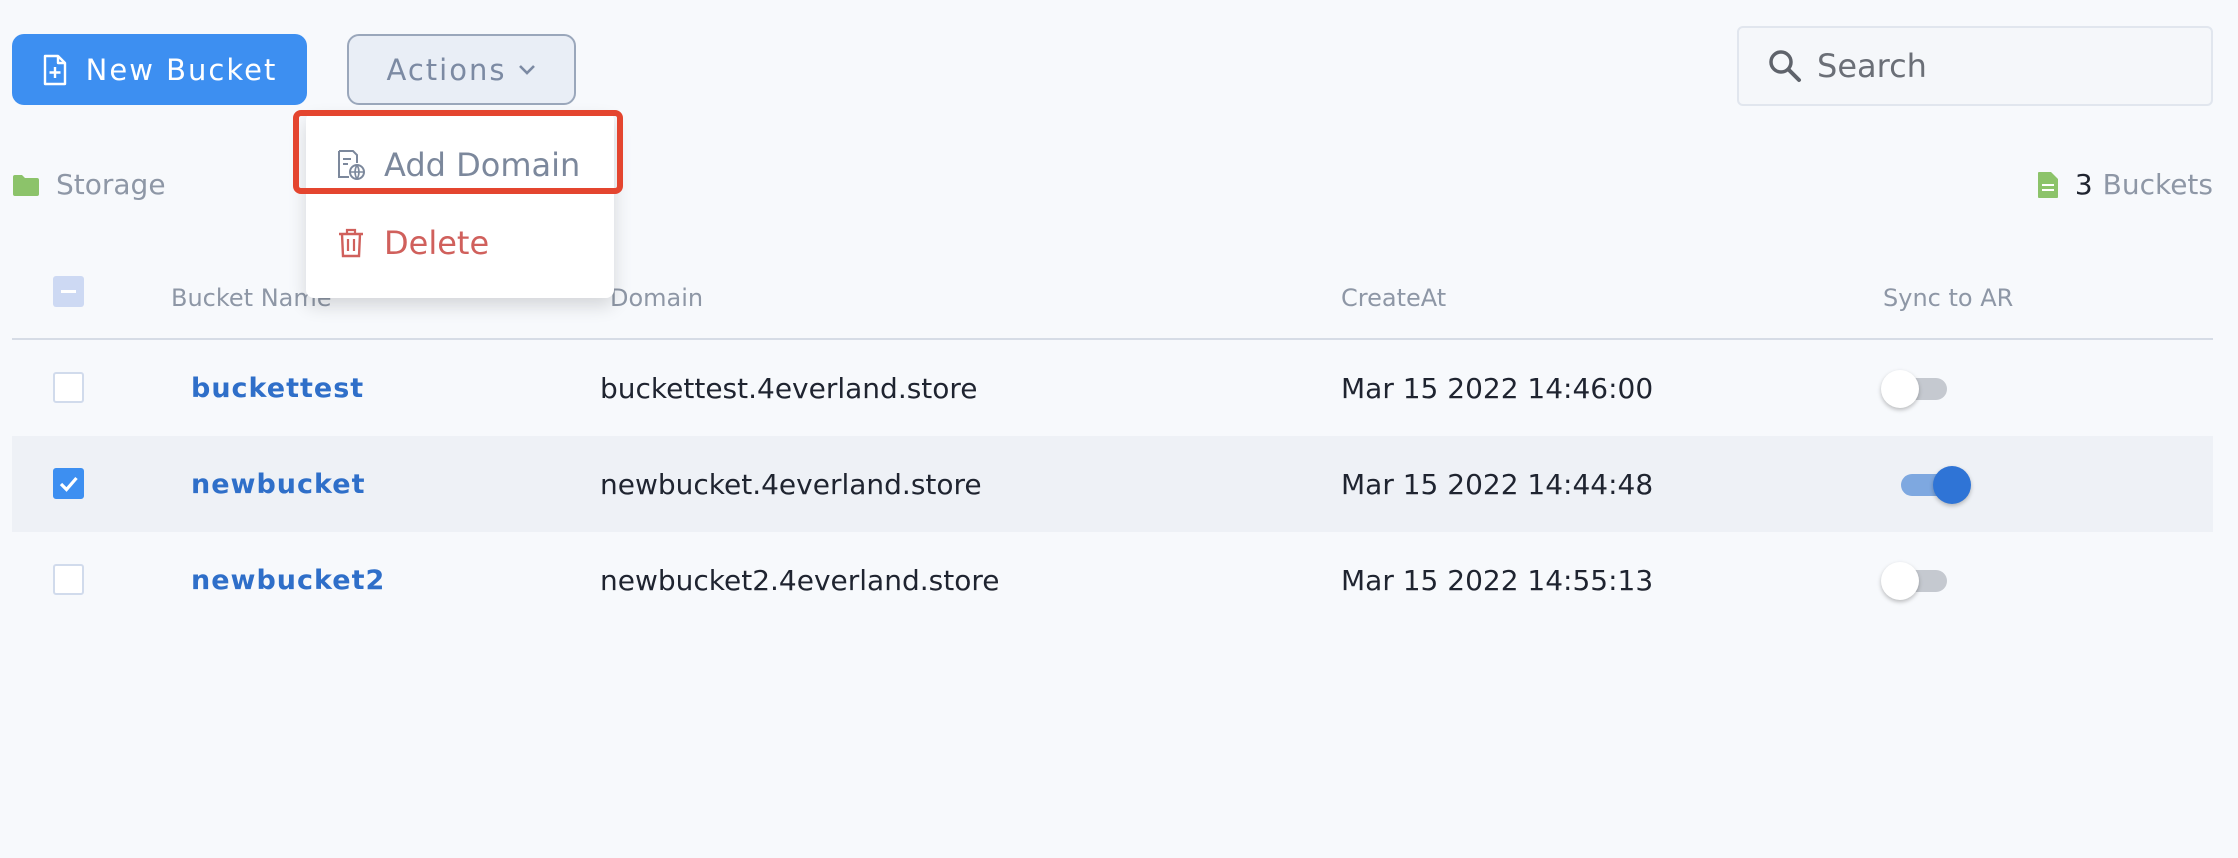  Describe the element at coordinates (800, 580) in the screenshot. I see `bucket-domain: newbucket2.4everland.store` at that location.